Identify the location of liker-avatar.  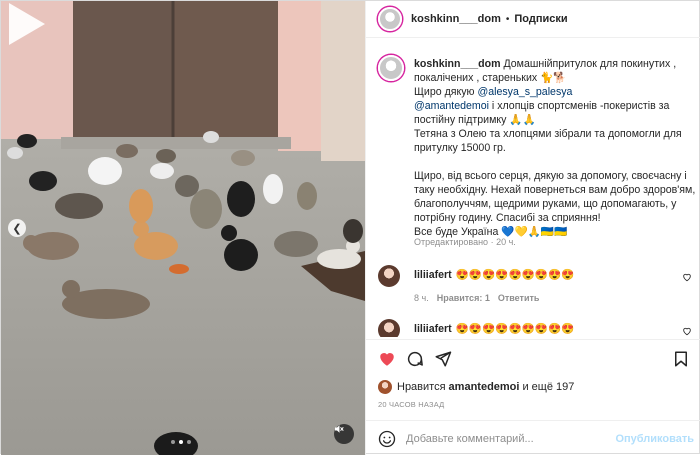
(385, 387).